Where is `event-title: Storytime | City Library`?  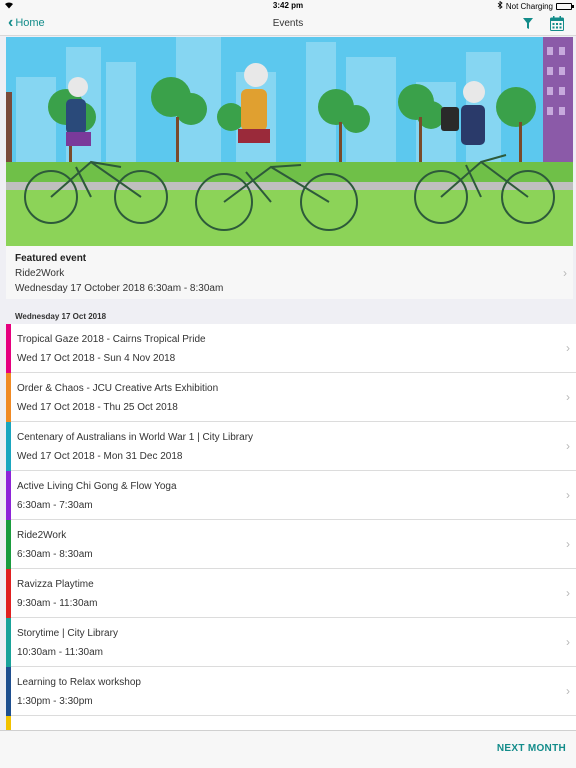
event-title: Storytime | City Library is located at coordinates (67, 633).